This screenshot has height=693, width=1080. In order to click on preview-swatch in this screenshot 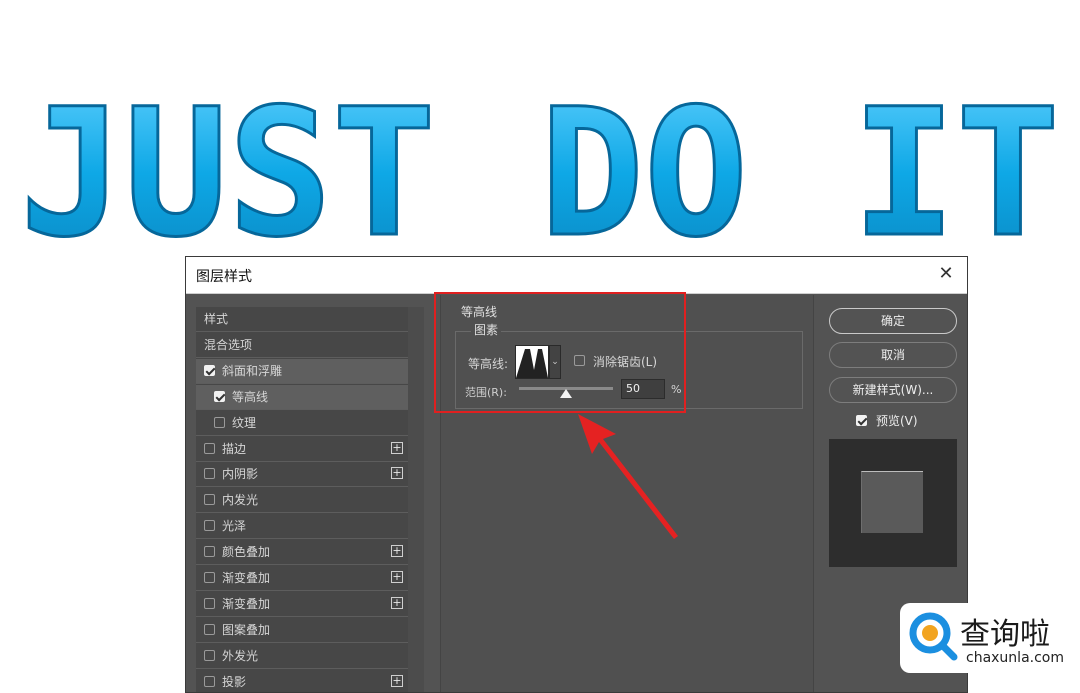, I will do `click(892, 502)`.